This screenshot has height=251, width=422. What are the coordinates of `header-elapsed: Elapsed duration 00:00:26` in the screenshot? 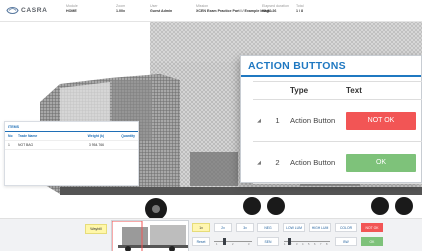 It's located at (275, 9).